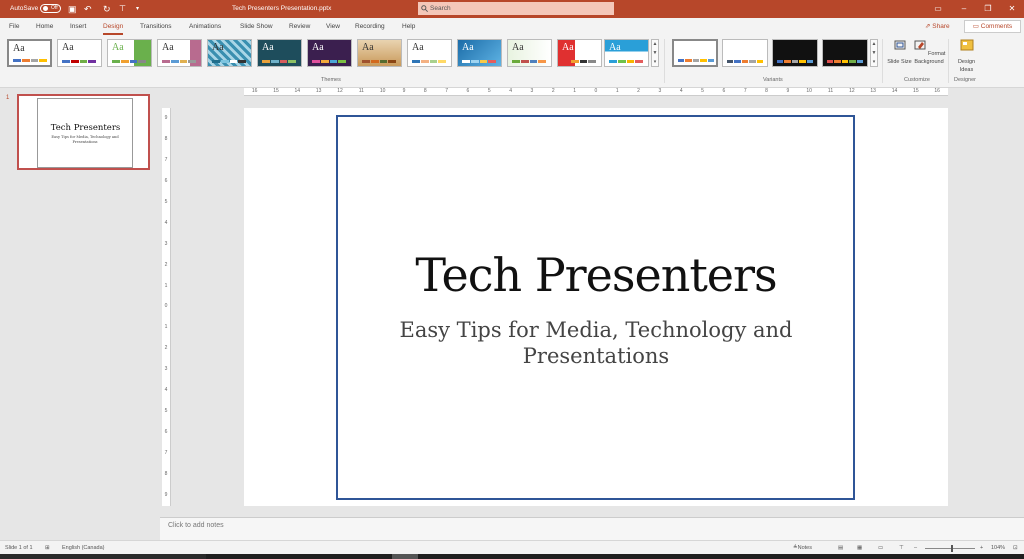 The height and width of the screenshot is (559, 1024). Describe the element at coordinates (976, 26) in the screenshot. I see `comment-icon: ▭` at that location.